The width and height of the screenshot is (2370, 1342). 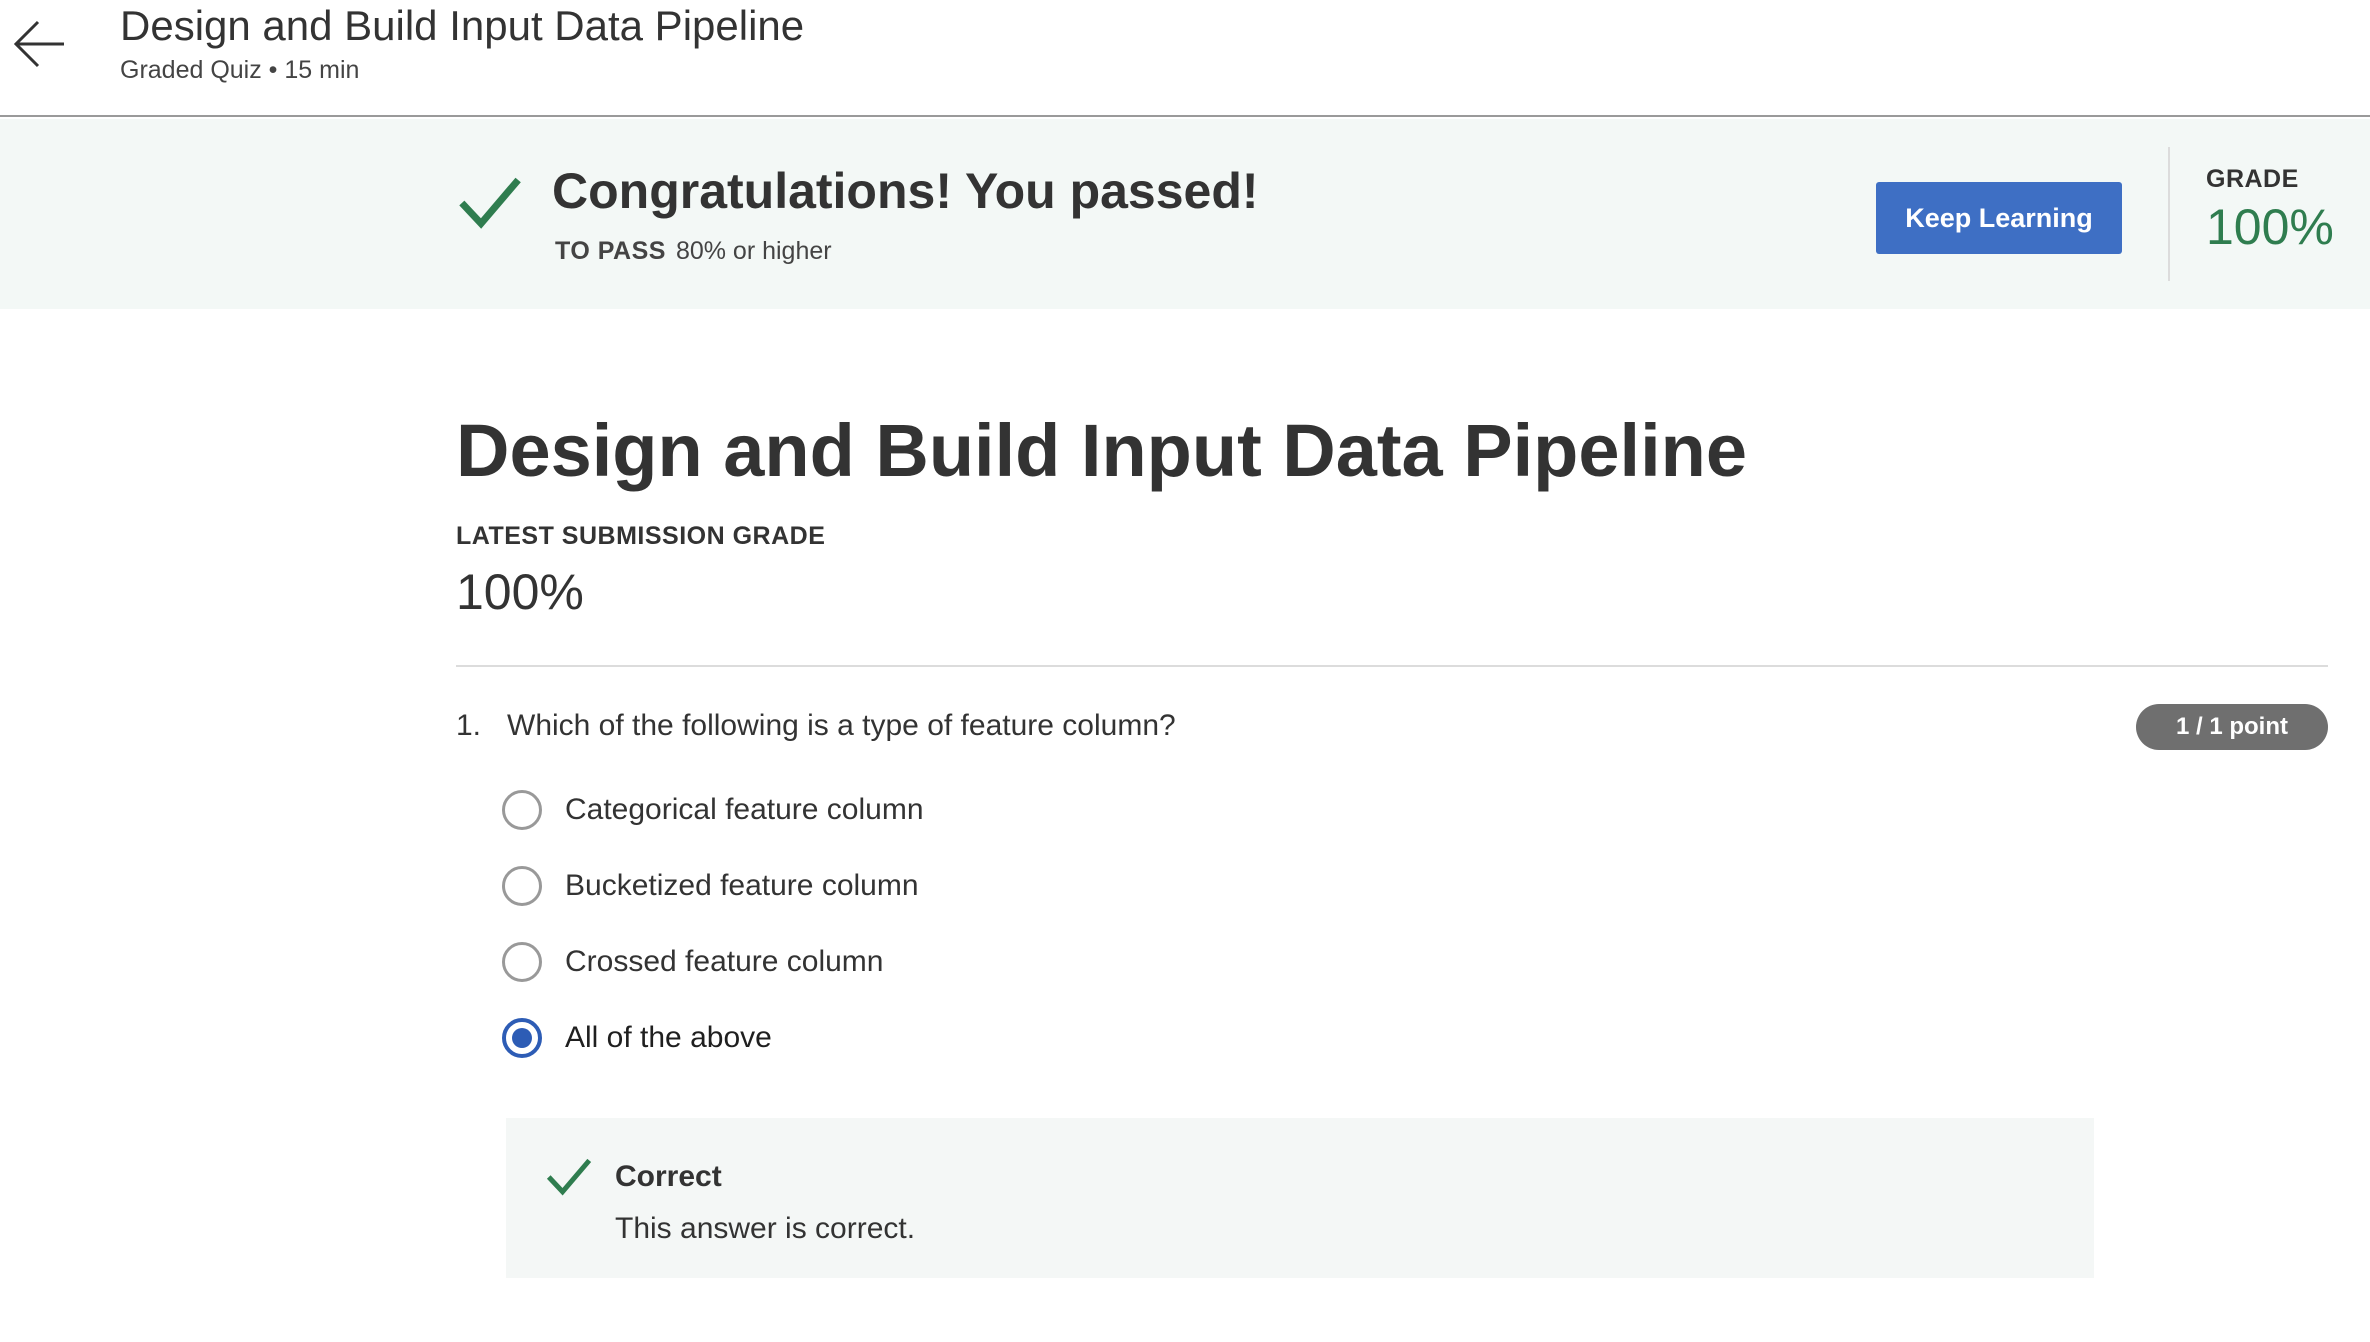 What do you see at coordinates (765, 1228) in the screenshot?
I see `feedback-message: This answer is correct.` at bounding box center [765, 1228].